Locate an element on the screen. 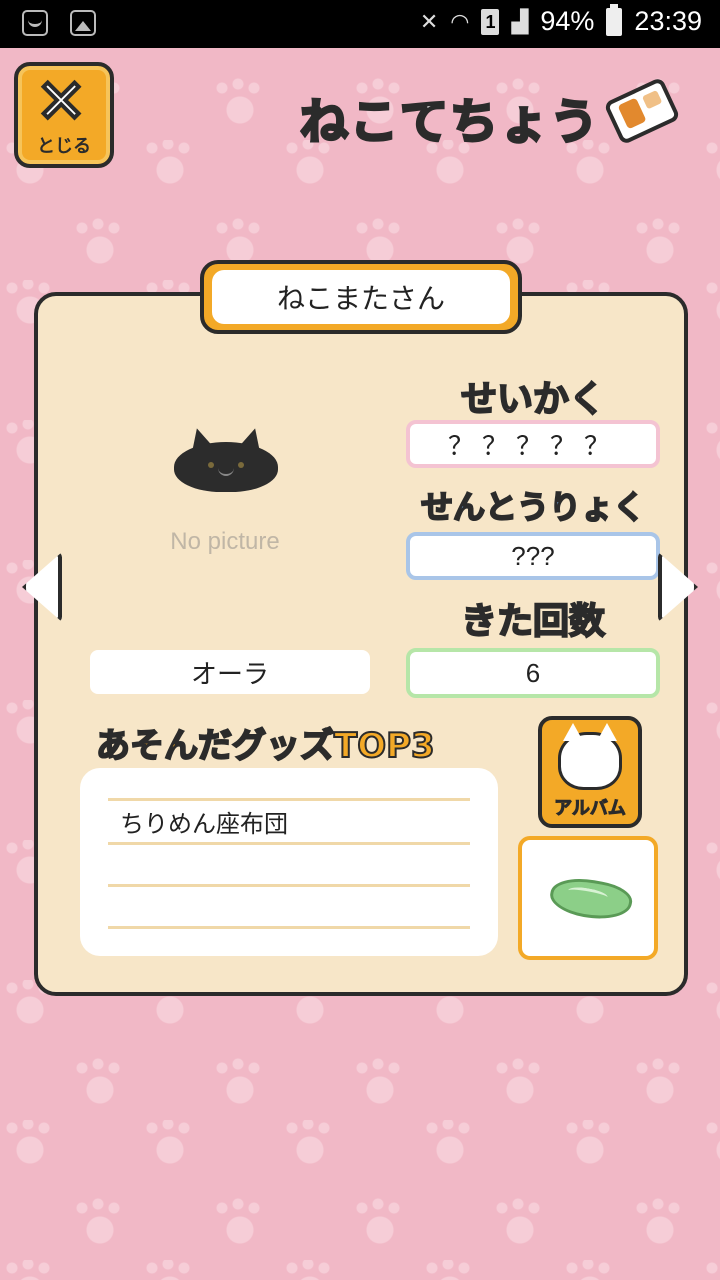  signal-icon: ▟ is located at coordinates (520, 21).